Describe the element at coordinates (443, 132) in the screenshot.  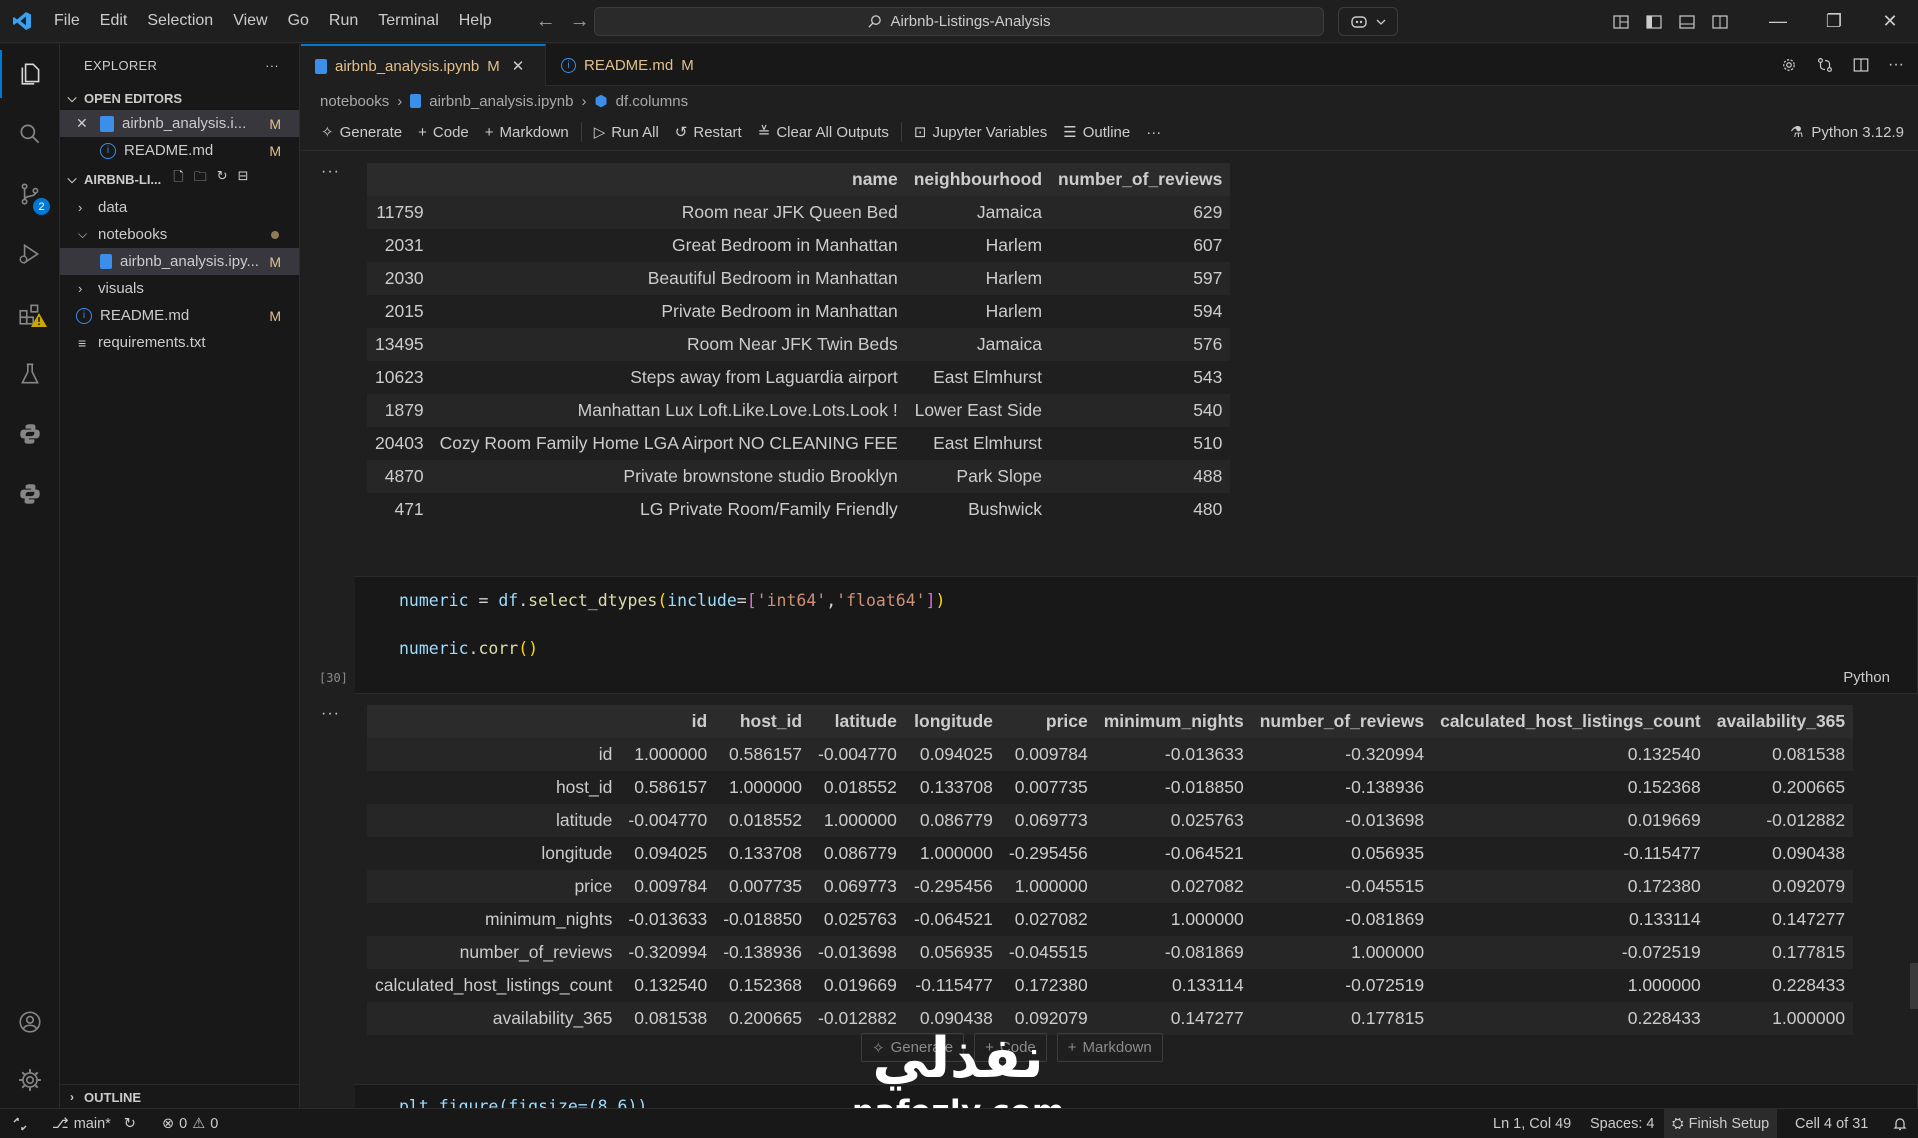
I see `add-code-button: + Code` at that location.